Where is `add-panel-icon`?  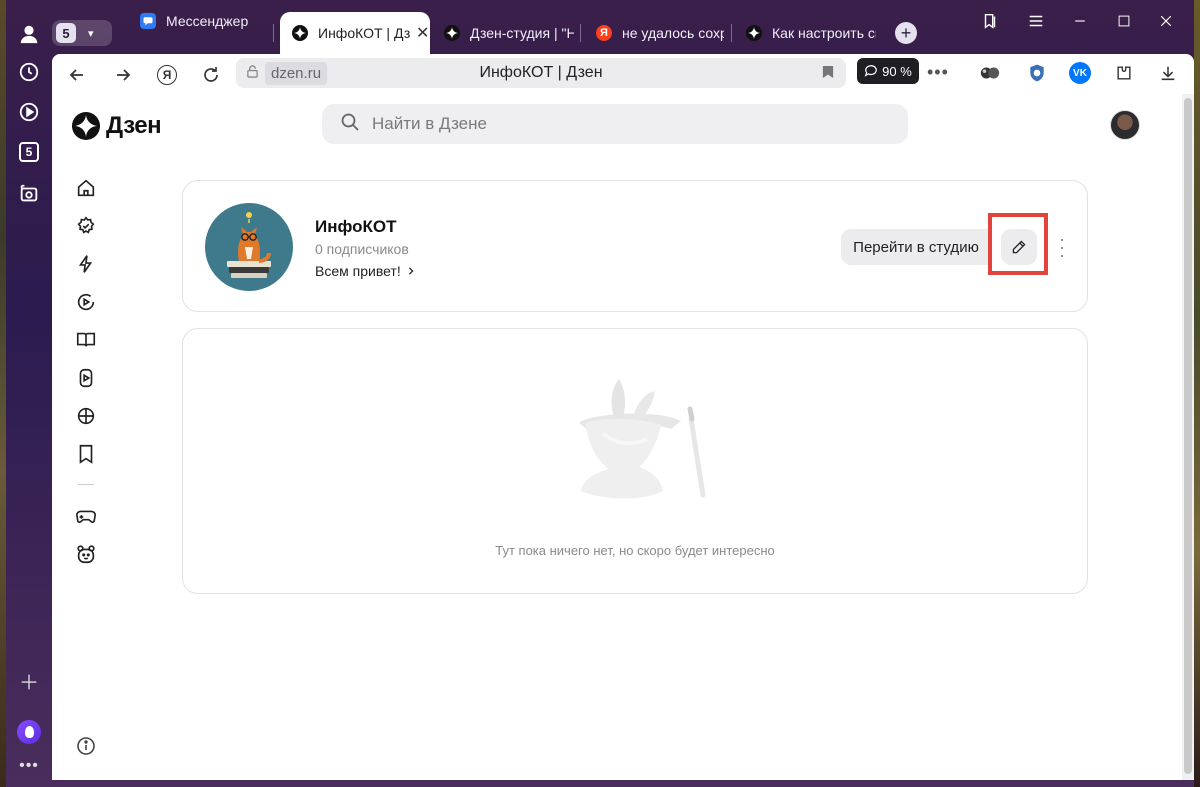
add-panel-icon is located at coordinates (29, 682).